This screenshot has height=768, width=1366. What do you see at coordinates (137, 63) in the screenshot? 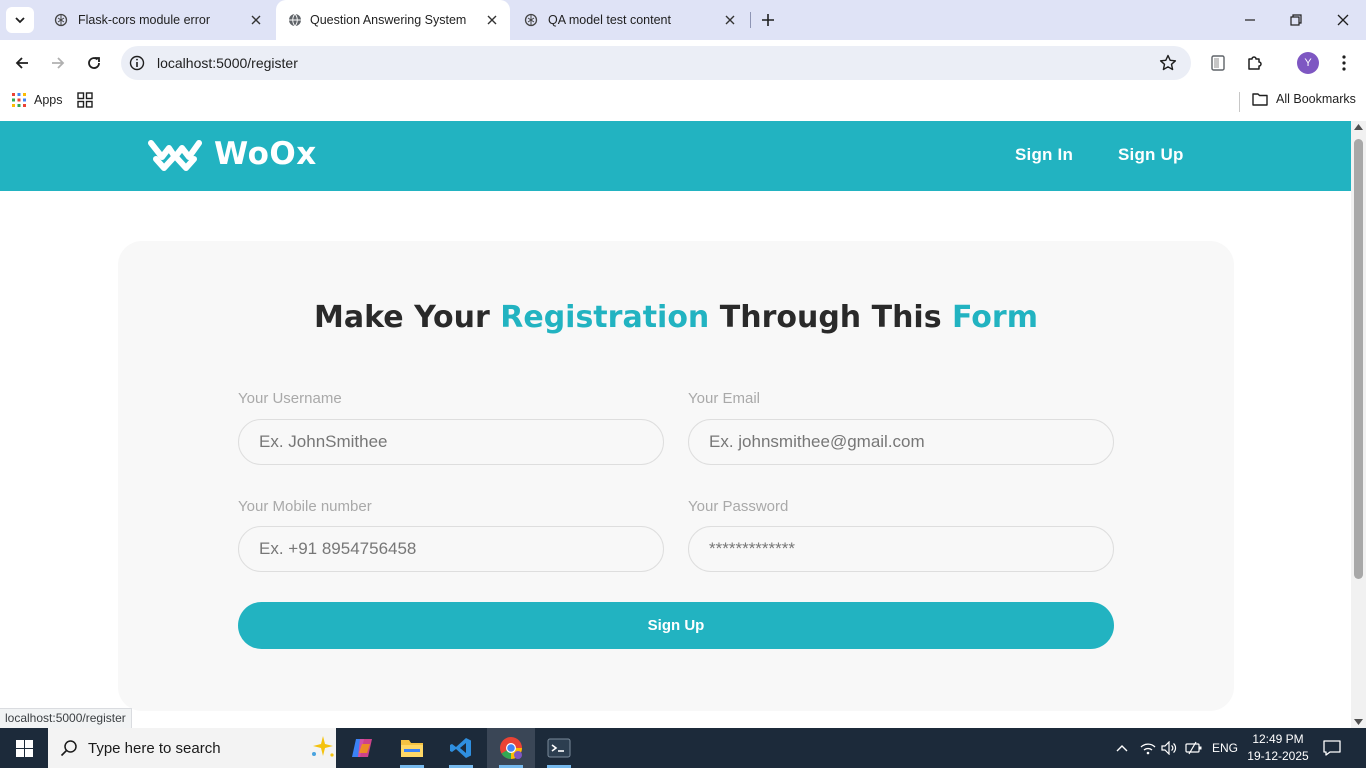
I see `info-icon` at bounding box center [137, 63].